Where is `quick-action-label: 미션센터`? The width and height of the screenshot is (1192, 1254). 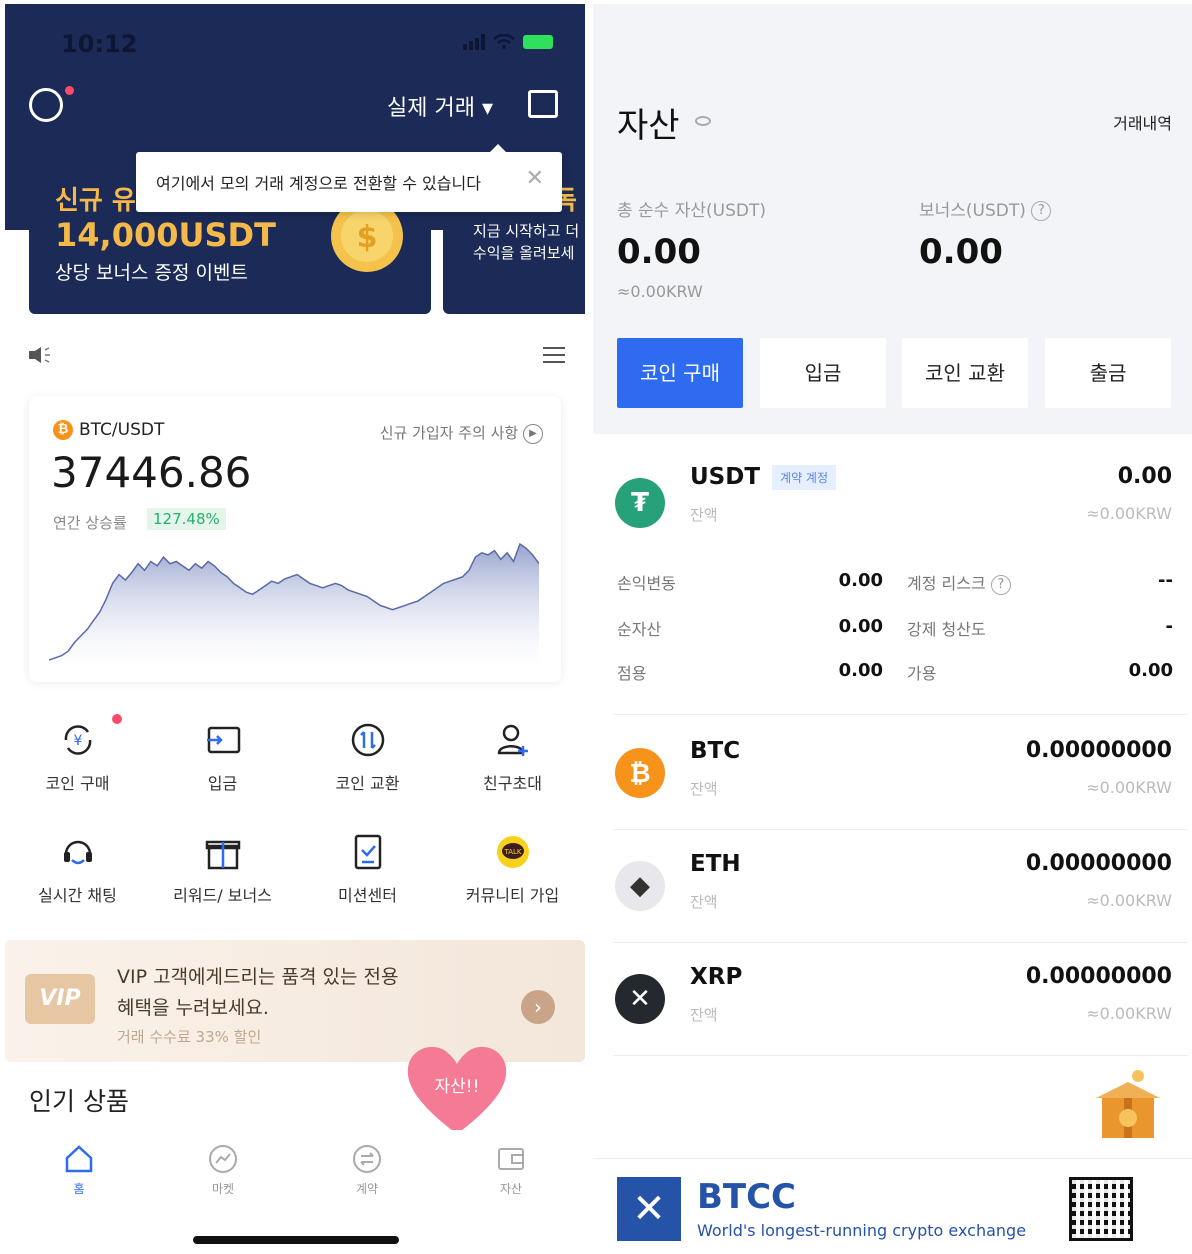
quick-action-label: 미션센터 is located at coordinates (367, 895).